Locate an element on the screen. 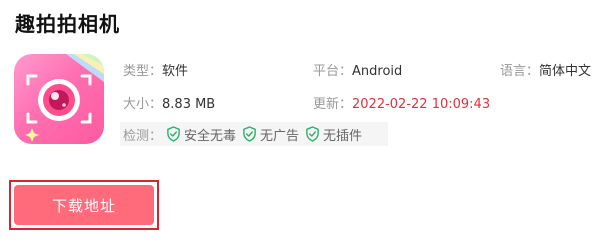 This screenshot has width=613, height=249. security-checks: 检测： 安全无毒 无广告 无插件 is located at coordinates (254, 134).